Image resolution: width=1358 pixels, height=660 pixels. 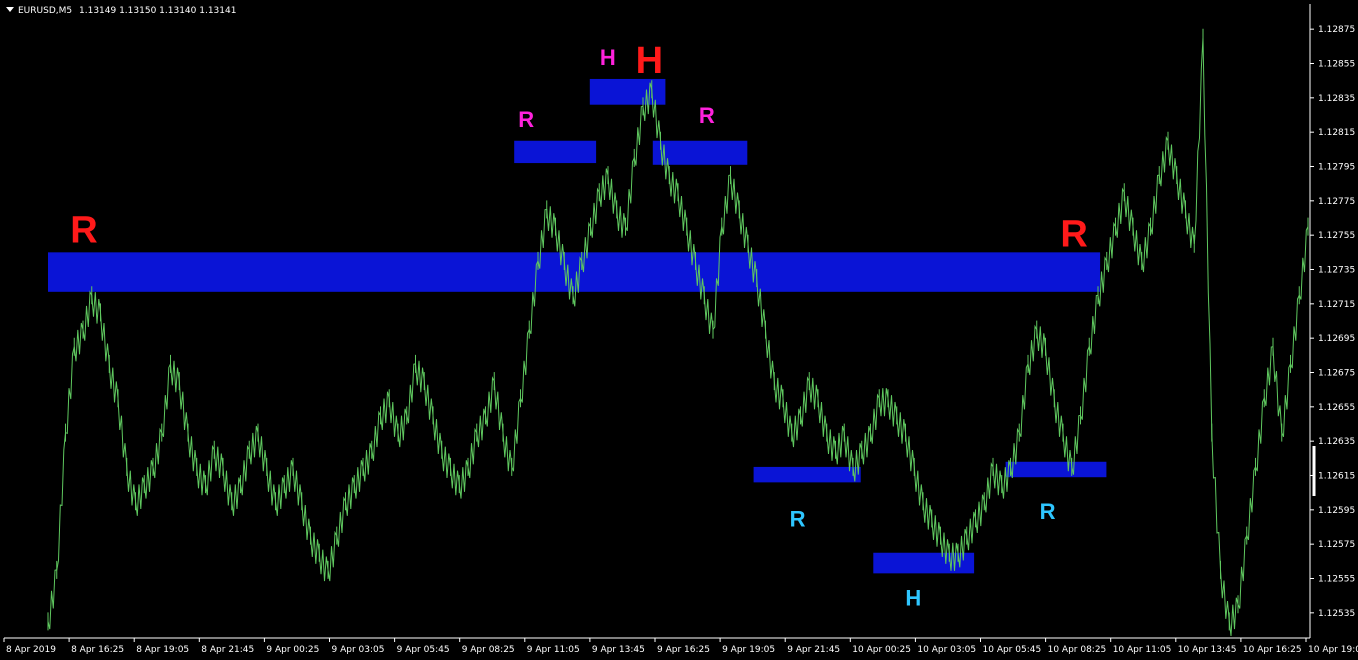 What do you see at coordinates (31, 650) in the screenshot?
I see `x-tick-label: 8 Apr 2019` at bounding box center [31, 650].